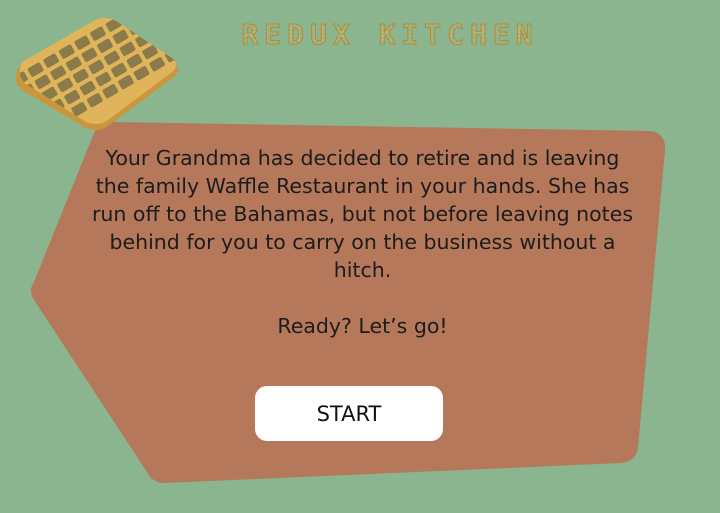 The image size is (720, 513). What do you see at coordinates (390, 35) in the screenshot?
I see `game-title-text: REDUX KITCHEN` at bounding box center [390, 35].